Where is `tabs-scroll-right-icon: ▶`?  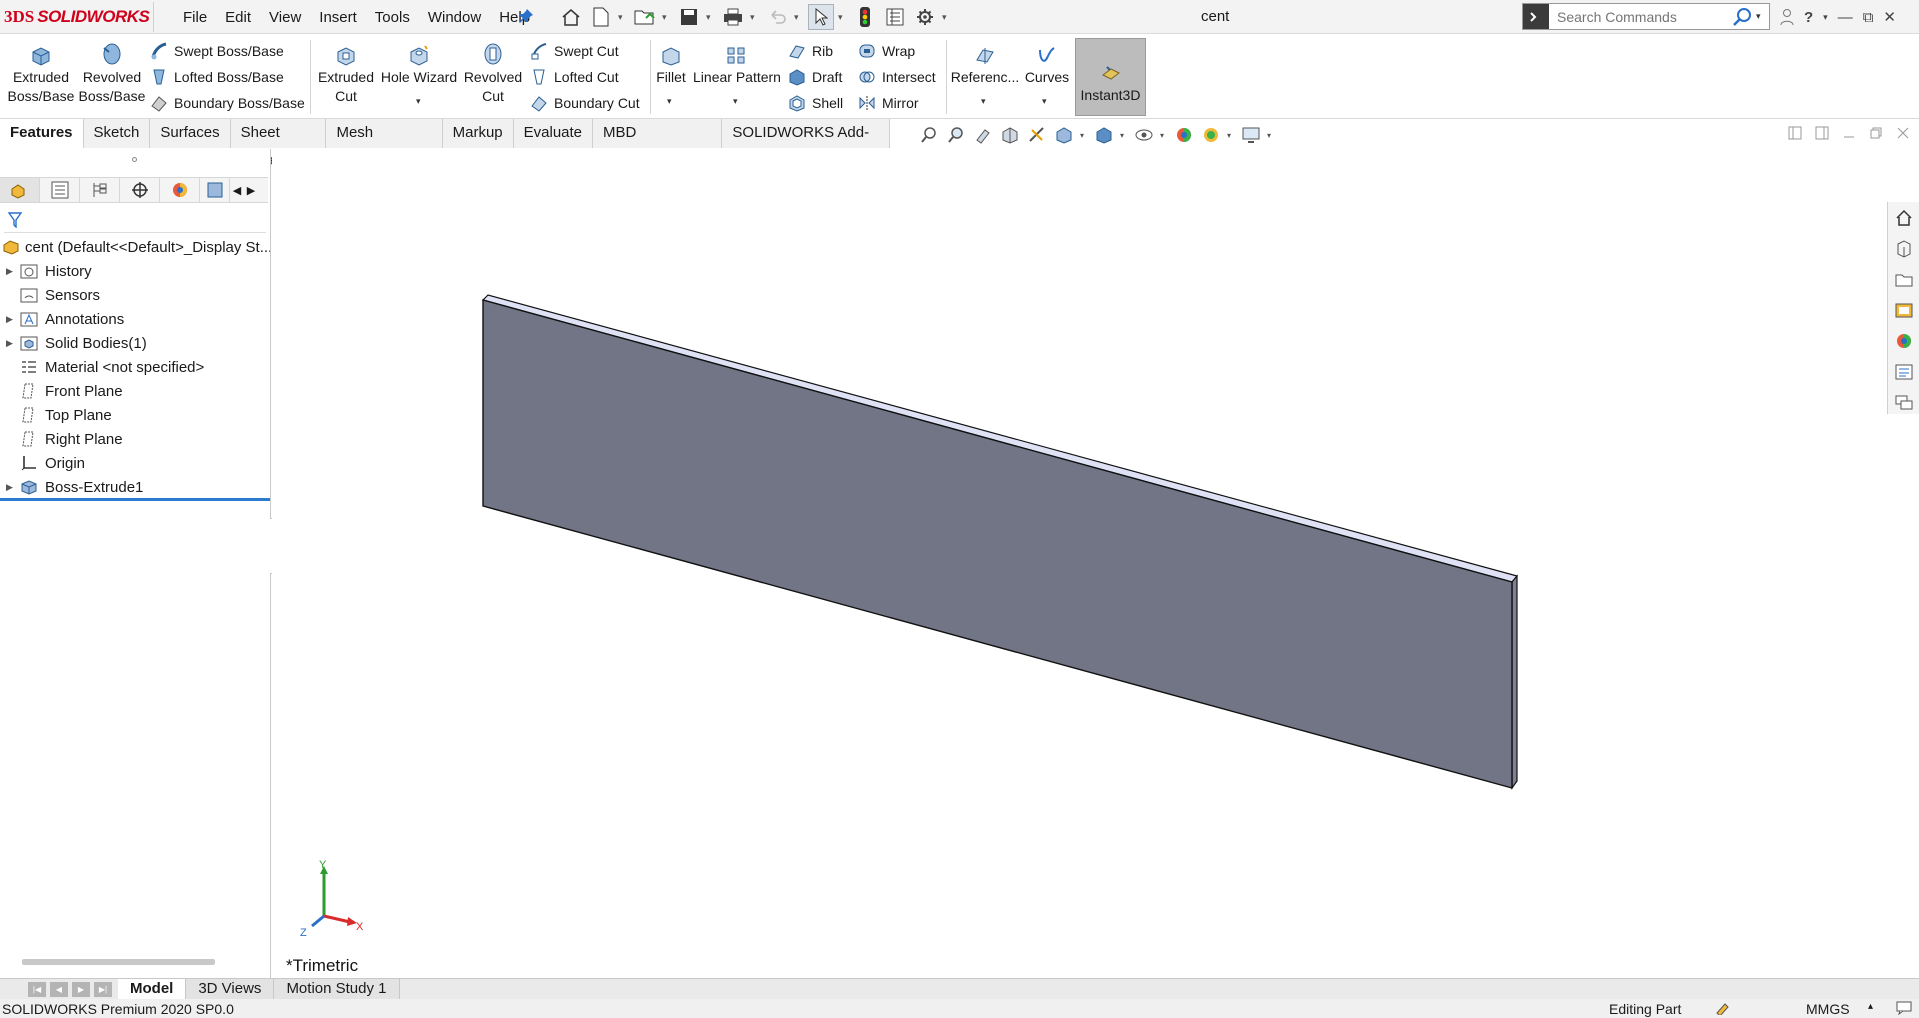
tabs-scroll-right-icon: ▶ is located at coordinates (251, 190).